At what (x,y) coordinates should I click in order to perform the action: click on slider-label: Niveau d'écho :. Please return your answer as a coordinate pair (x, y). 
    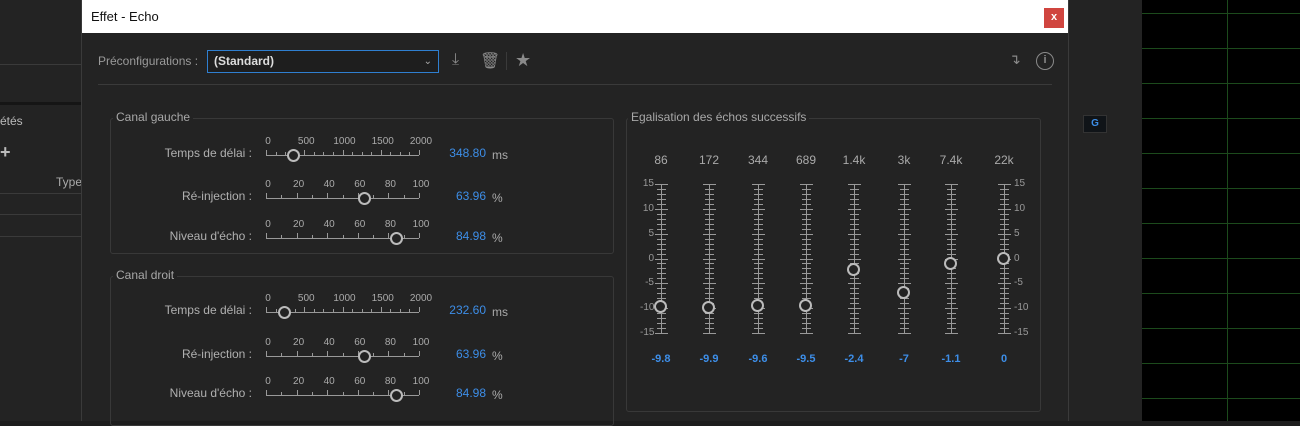
    Looking at the image, I should click on (210, 236).